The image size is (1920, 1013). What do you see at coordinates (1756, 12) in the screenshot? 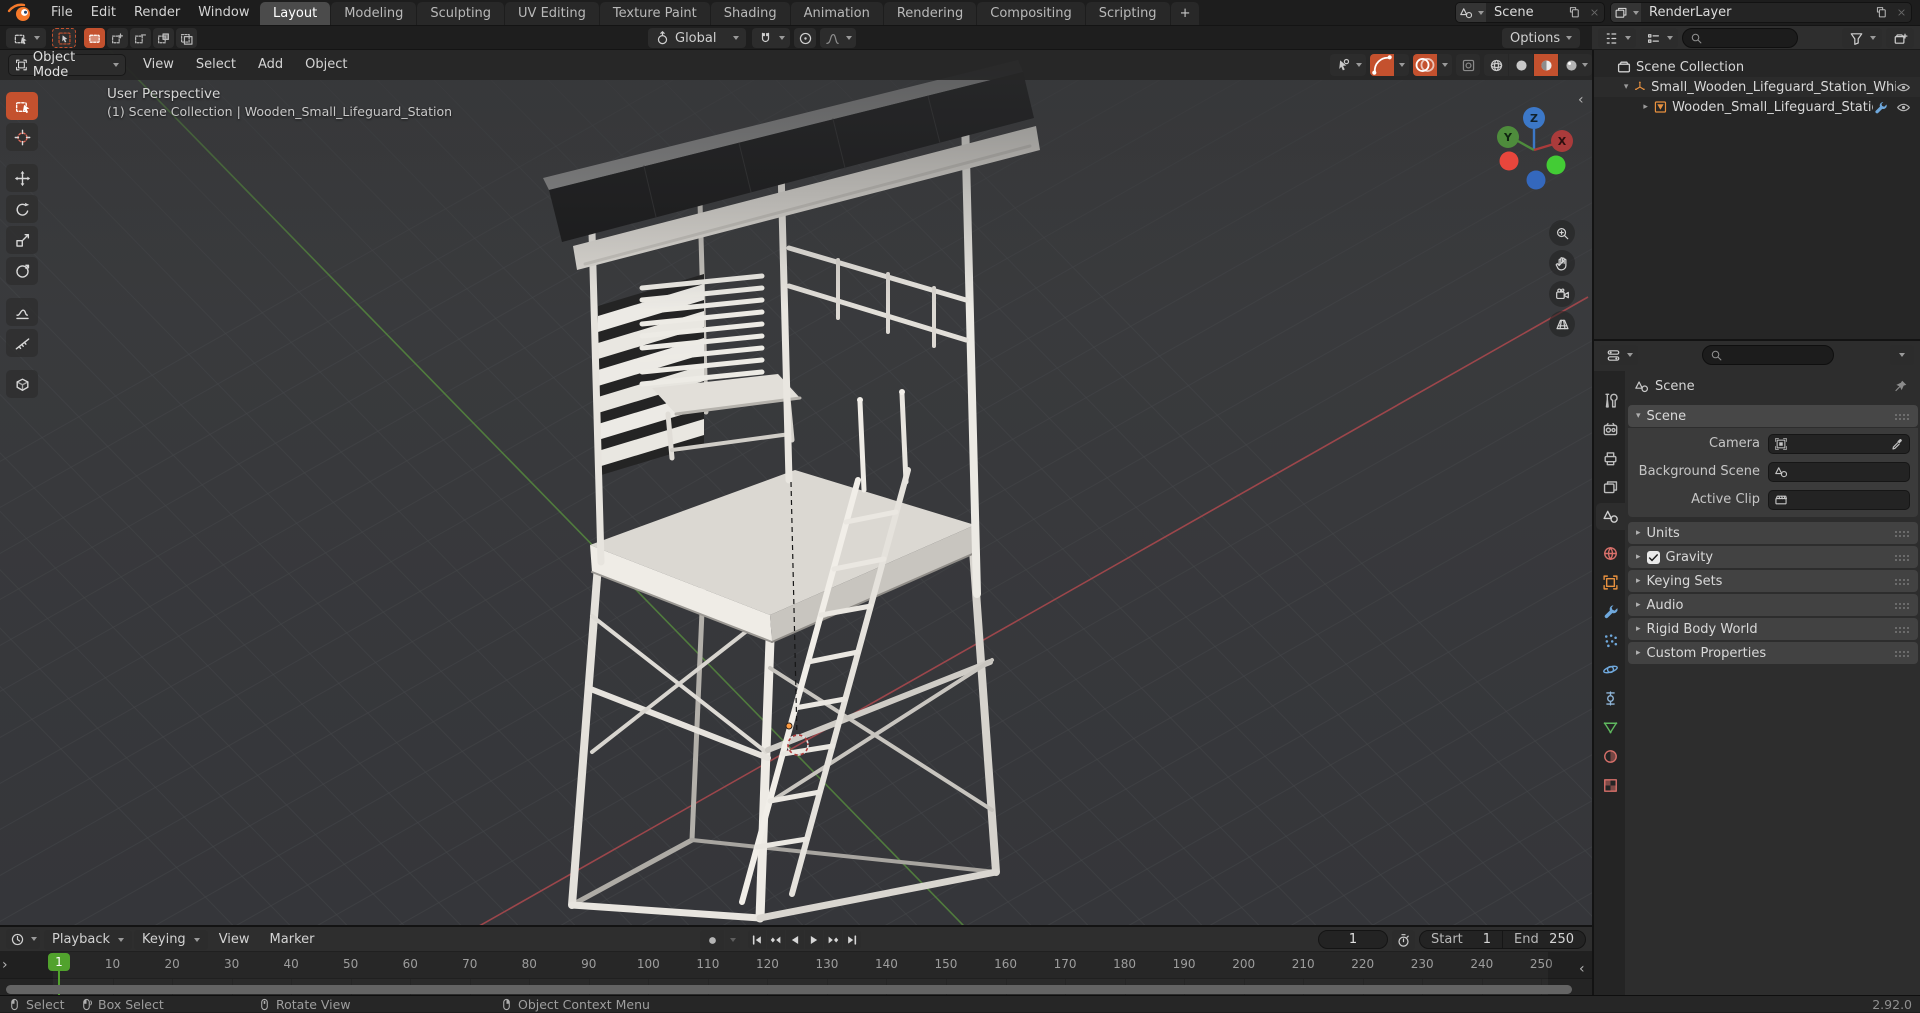
I see `render-layer-value: RenderLayer` at bounding box center [1756, 12].